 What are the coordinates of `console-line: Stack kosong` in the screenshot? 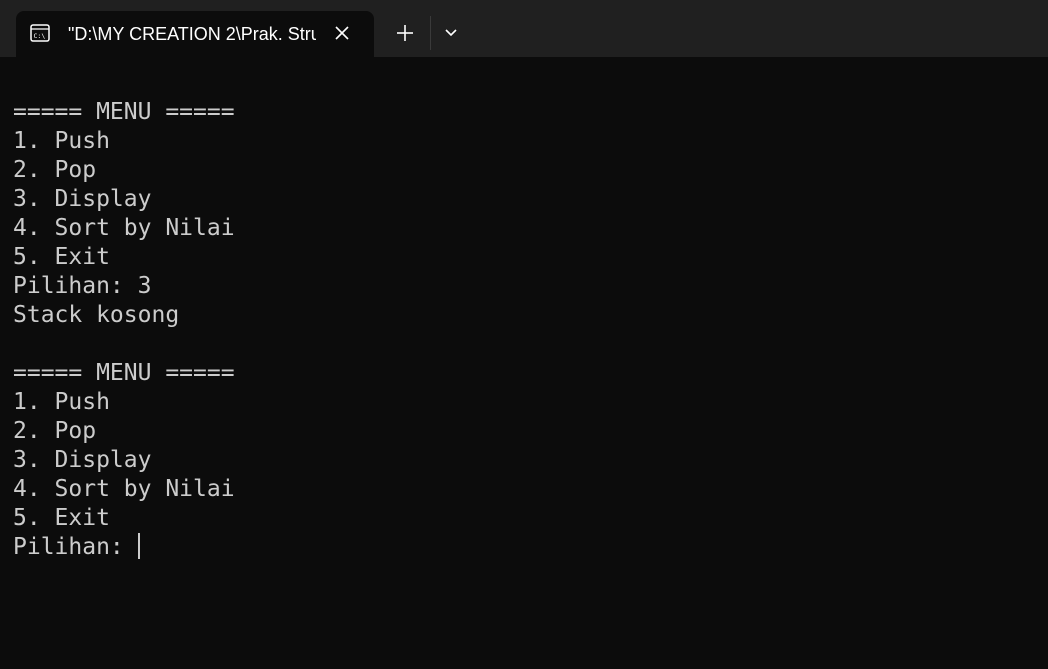 It's located at (96, 315).